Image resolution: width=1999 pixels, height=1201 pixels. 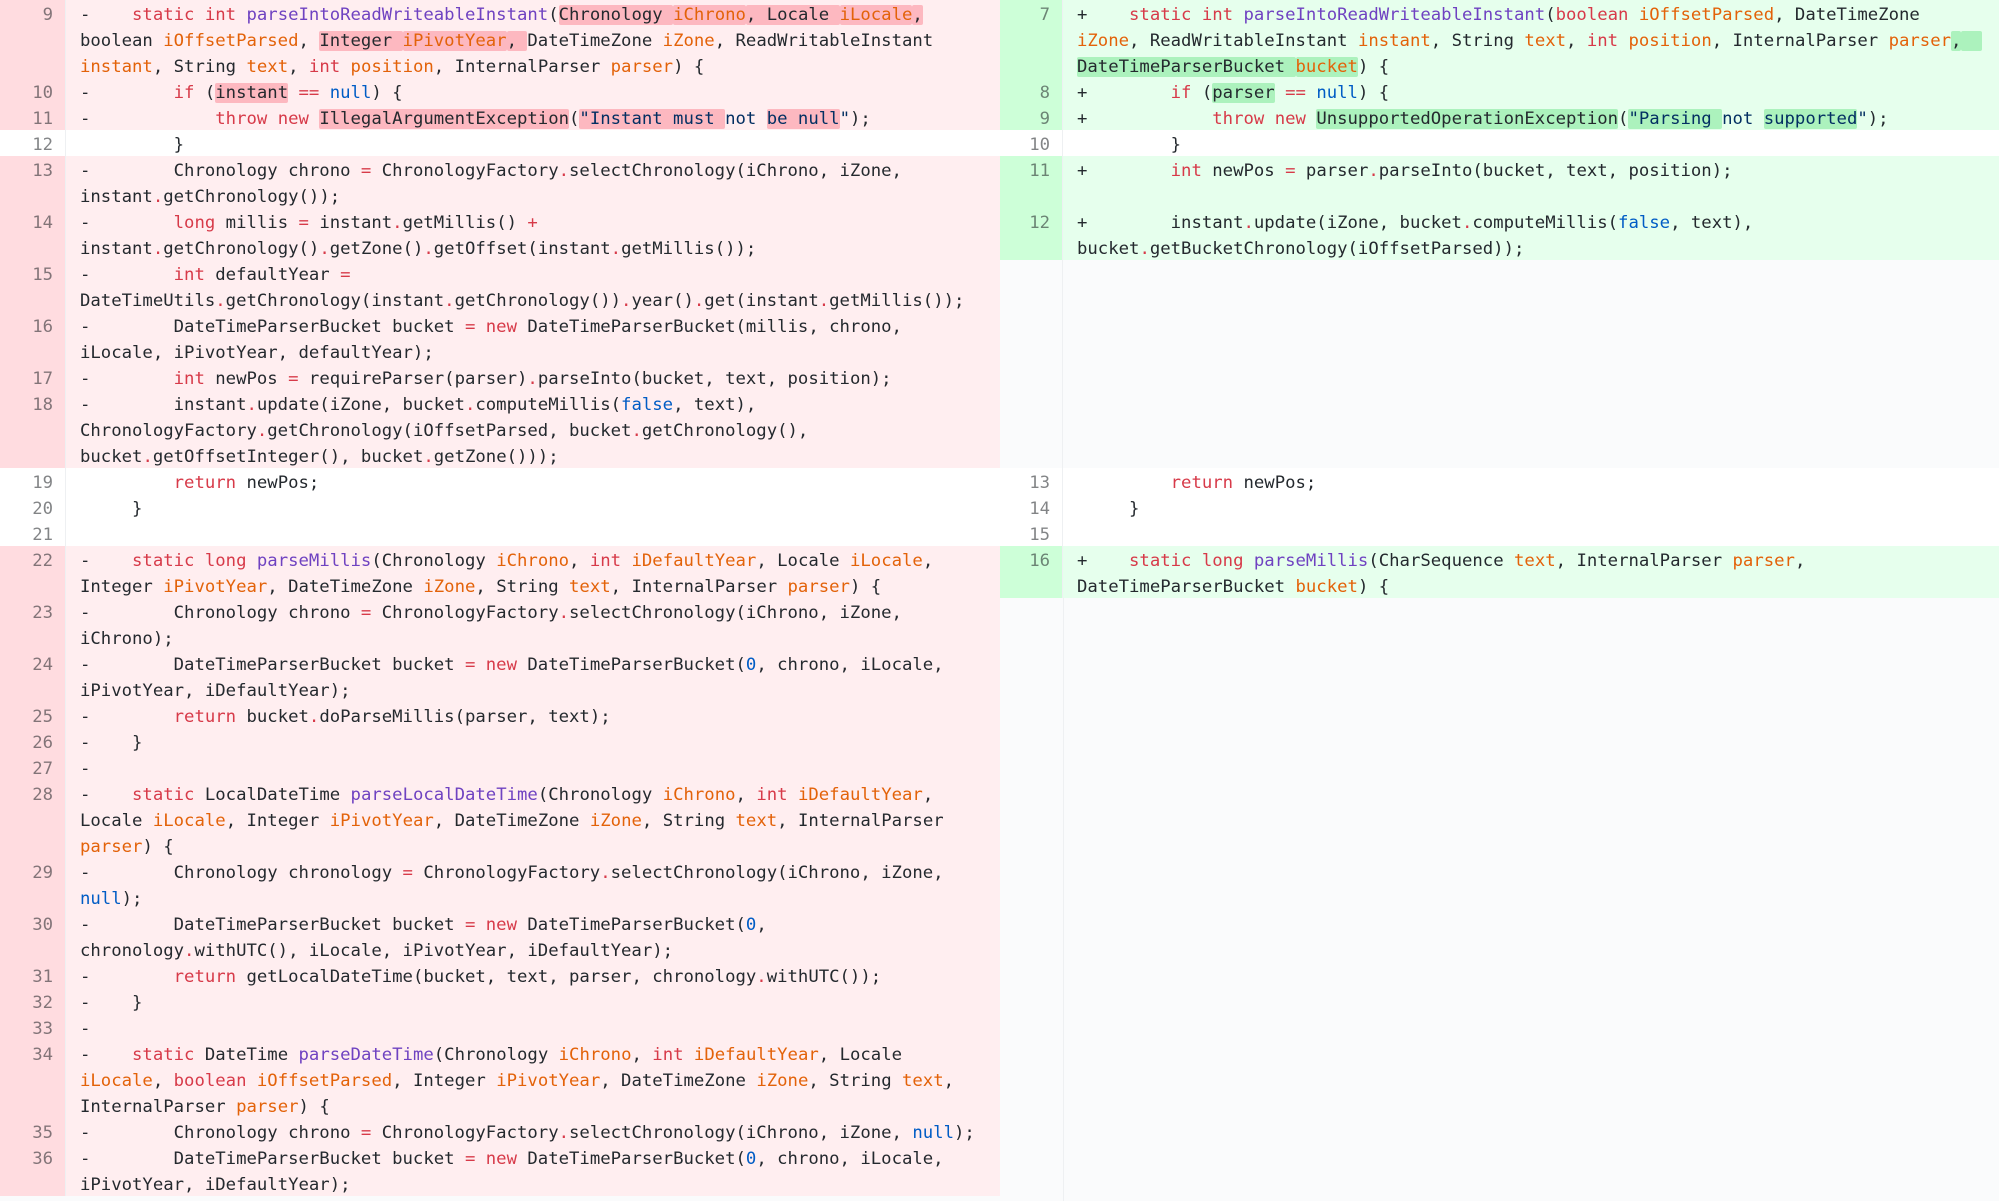 I want to click on line-number: 27, so click(x=33, y=767).